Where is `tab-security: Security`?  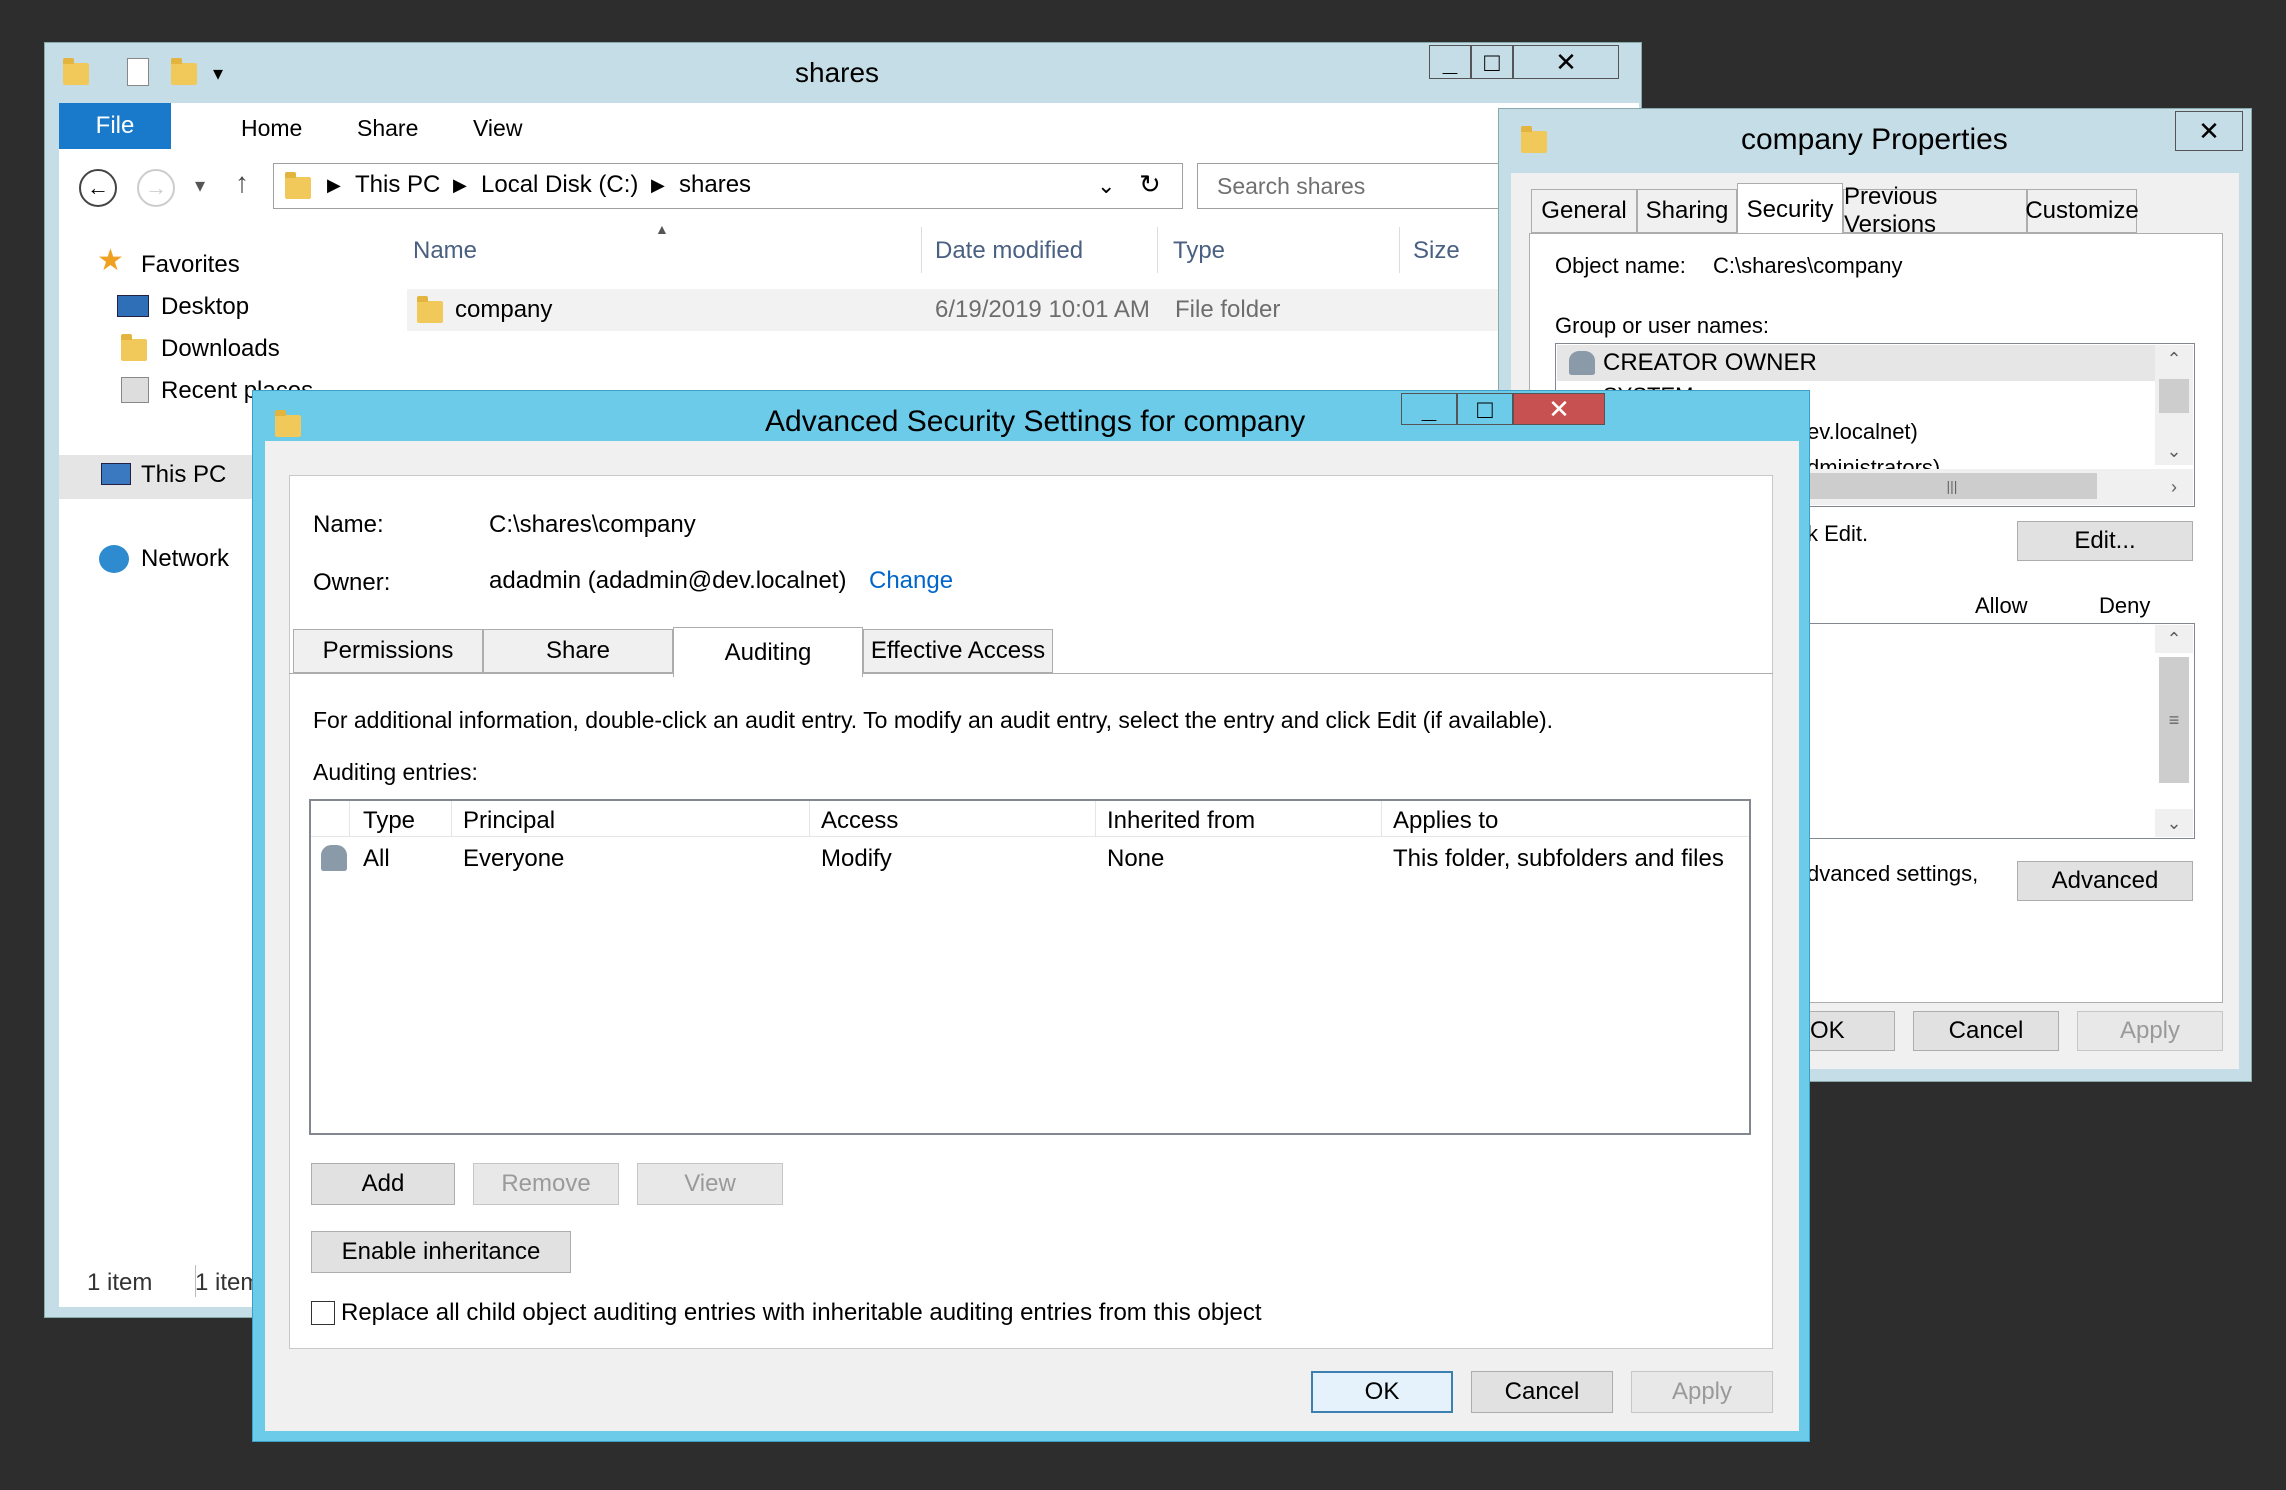
tab-security: Security is located at coordinates (1790, 209).